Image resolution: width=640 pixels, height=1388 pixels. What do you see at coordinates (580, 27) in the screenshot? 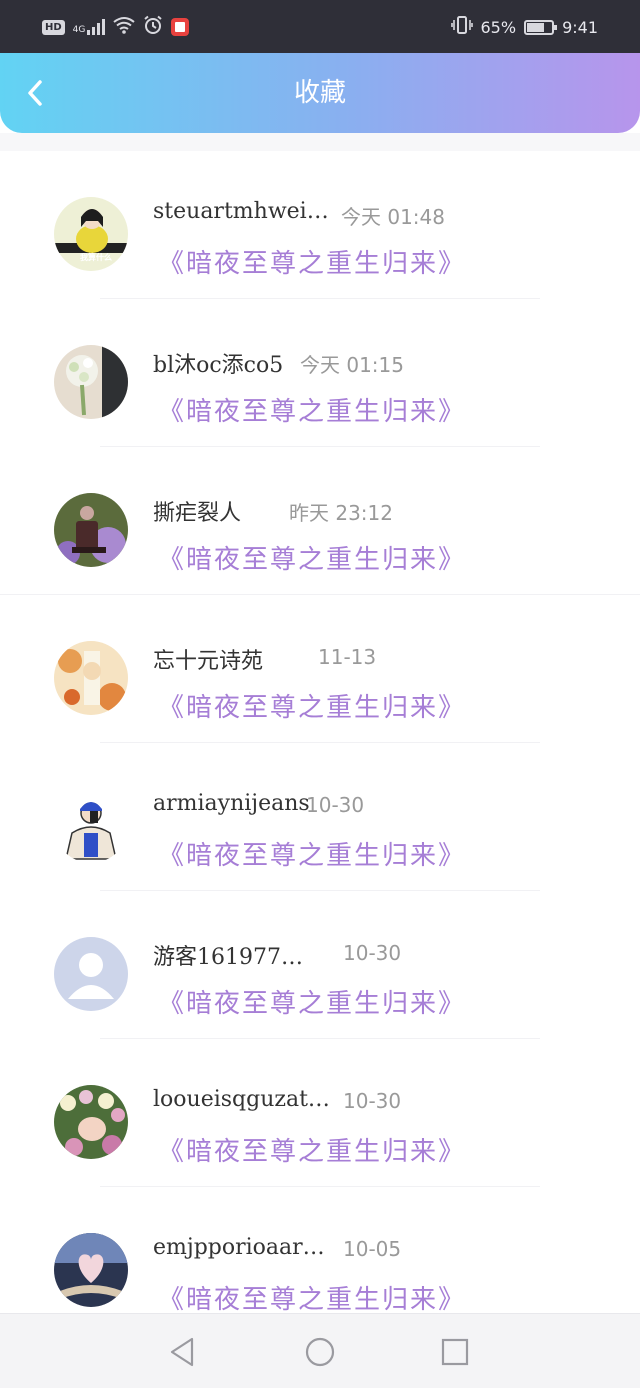
I see `clock-time: 9:41` at bounding box center [580, 27].